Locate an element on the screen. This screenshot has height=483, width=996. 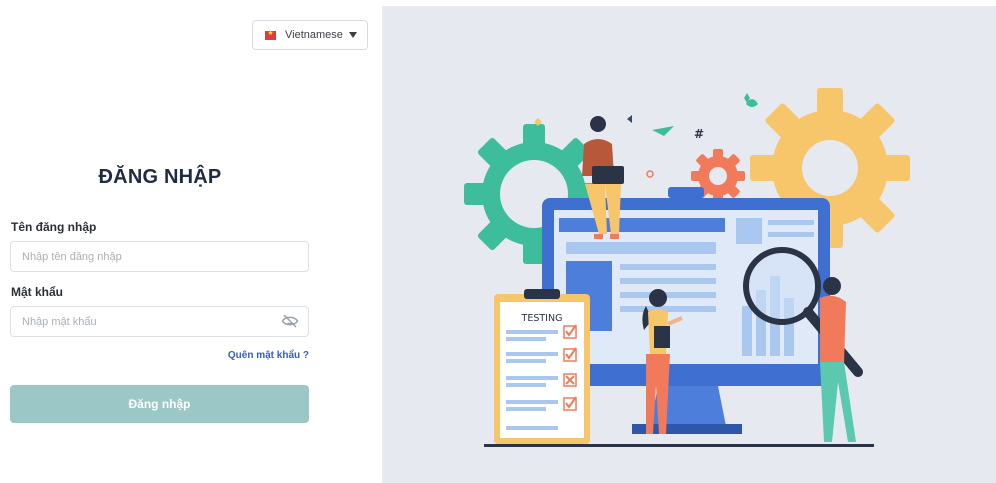
language-label: Vietnamese is located at coordinates (314, 35).